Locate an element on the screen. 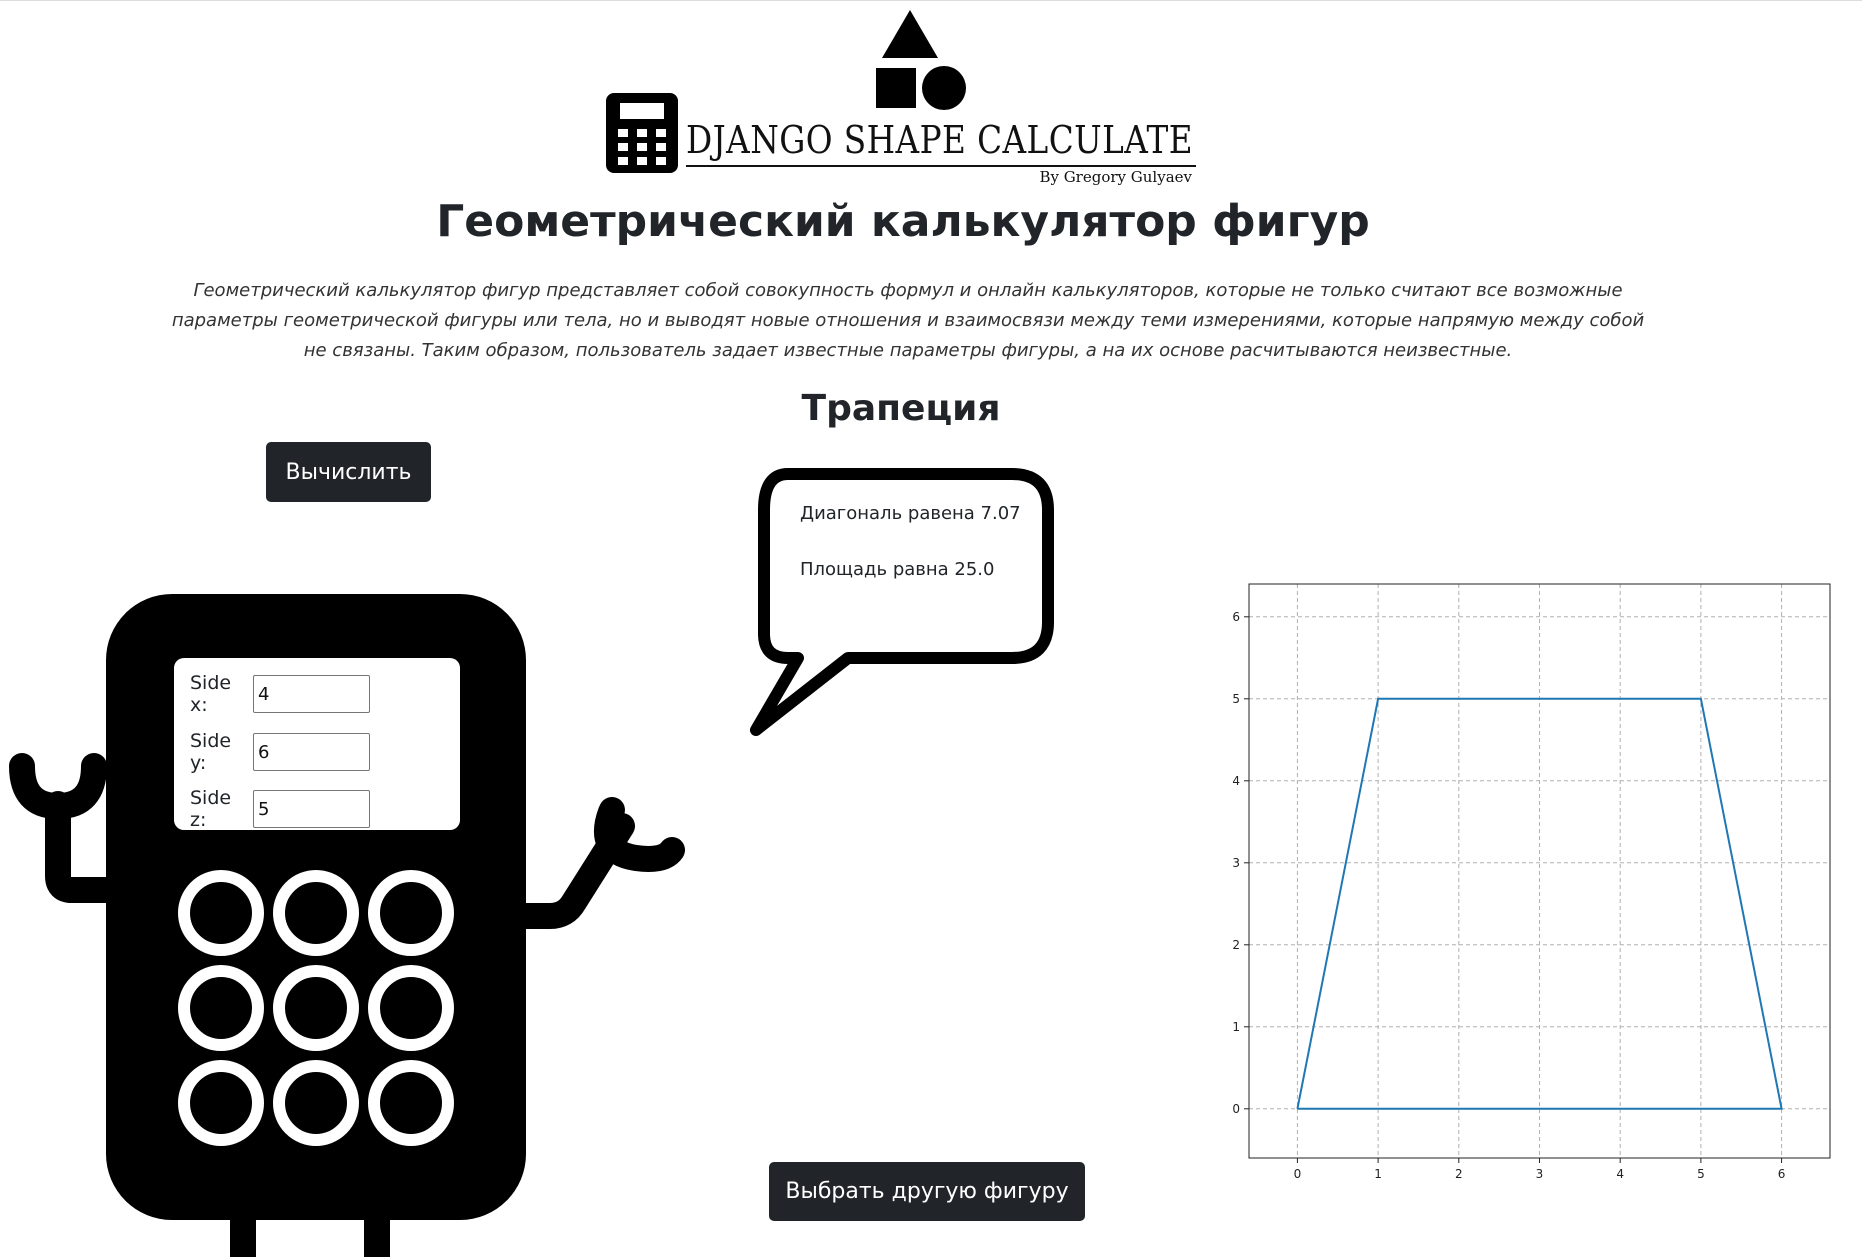 This screenshot has height=1257, width=1862. diagonal-result: Диагональ равена 7.07 is located at coordinates (910, 513).